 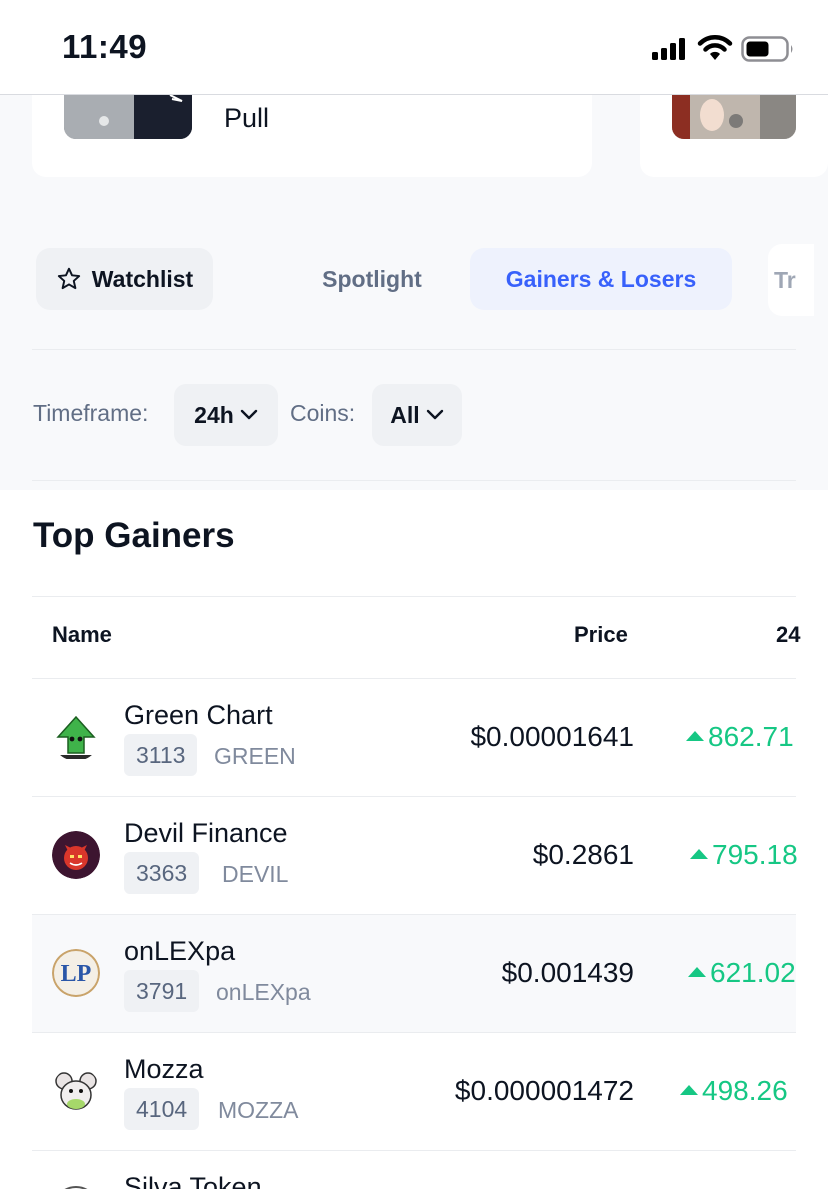 I want to click on coin-rank-badge: 3363, so click(x=162, y=873).